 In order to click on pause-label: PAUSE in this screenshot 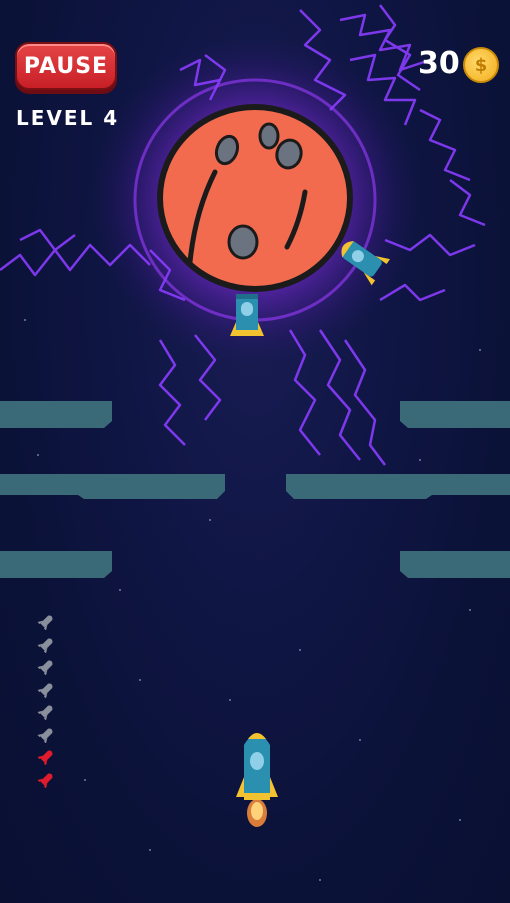, I will do `click(66, 66)`.